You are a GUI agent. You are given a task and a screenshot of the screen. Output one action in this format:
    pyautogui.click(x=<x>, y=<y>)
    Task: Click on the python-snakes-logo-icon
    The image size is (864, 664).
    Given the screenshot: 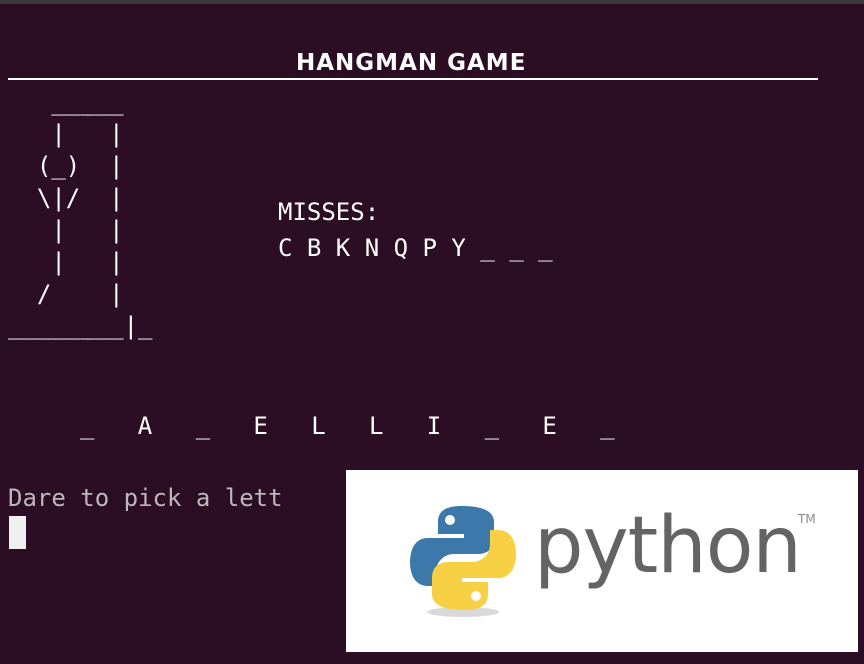 What is the action you would take?
    pyautogui.click(x=463, y=561)
    